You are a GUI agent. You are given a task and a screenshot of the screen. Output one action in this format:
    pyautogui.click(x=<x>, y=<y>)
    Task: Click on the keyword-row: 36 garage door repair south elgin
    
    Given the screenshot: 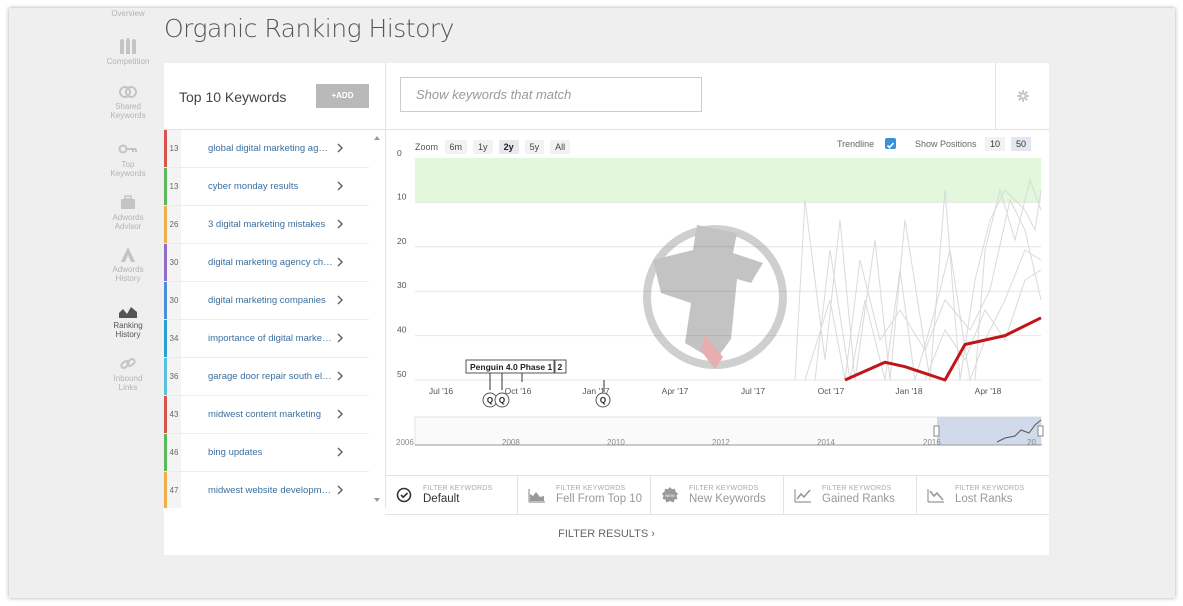 What is the action you would take?
    pyautogui.click(x=266, y=377)
    